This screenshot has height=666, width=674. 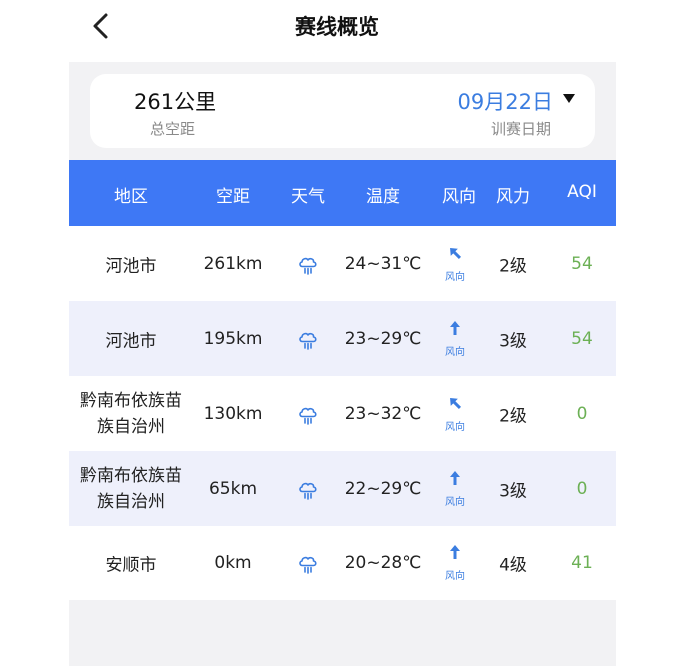 What do you see at coordinates (233, 197) in the screenshot?
I see `column-header-distance: 空距` at bounding box center [233, 197].